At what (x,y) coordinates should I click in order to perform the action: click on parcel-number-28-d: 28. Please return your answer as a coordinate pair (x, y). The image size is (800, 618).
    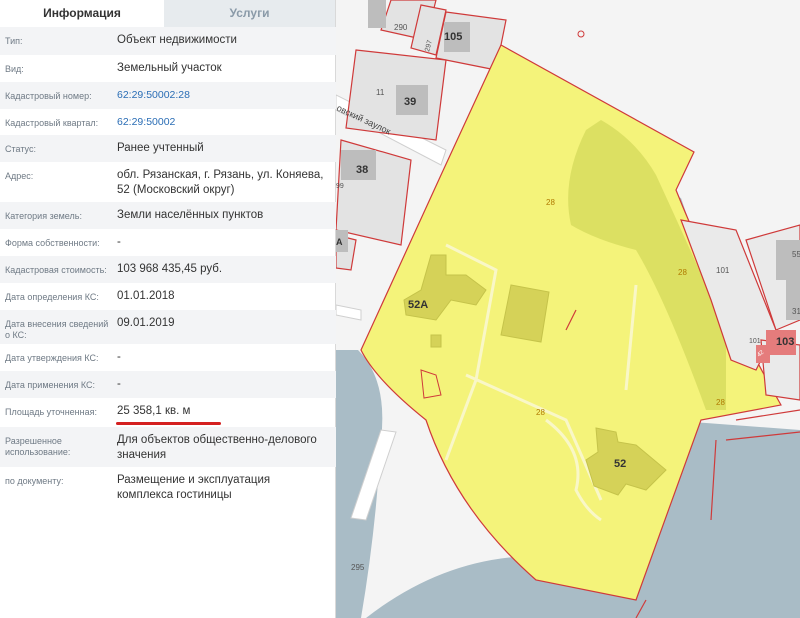
    Looking at the image, I should click on (720, 402).